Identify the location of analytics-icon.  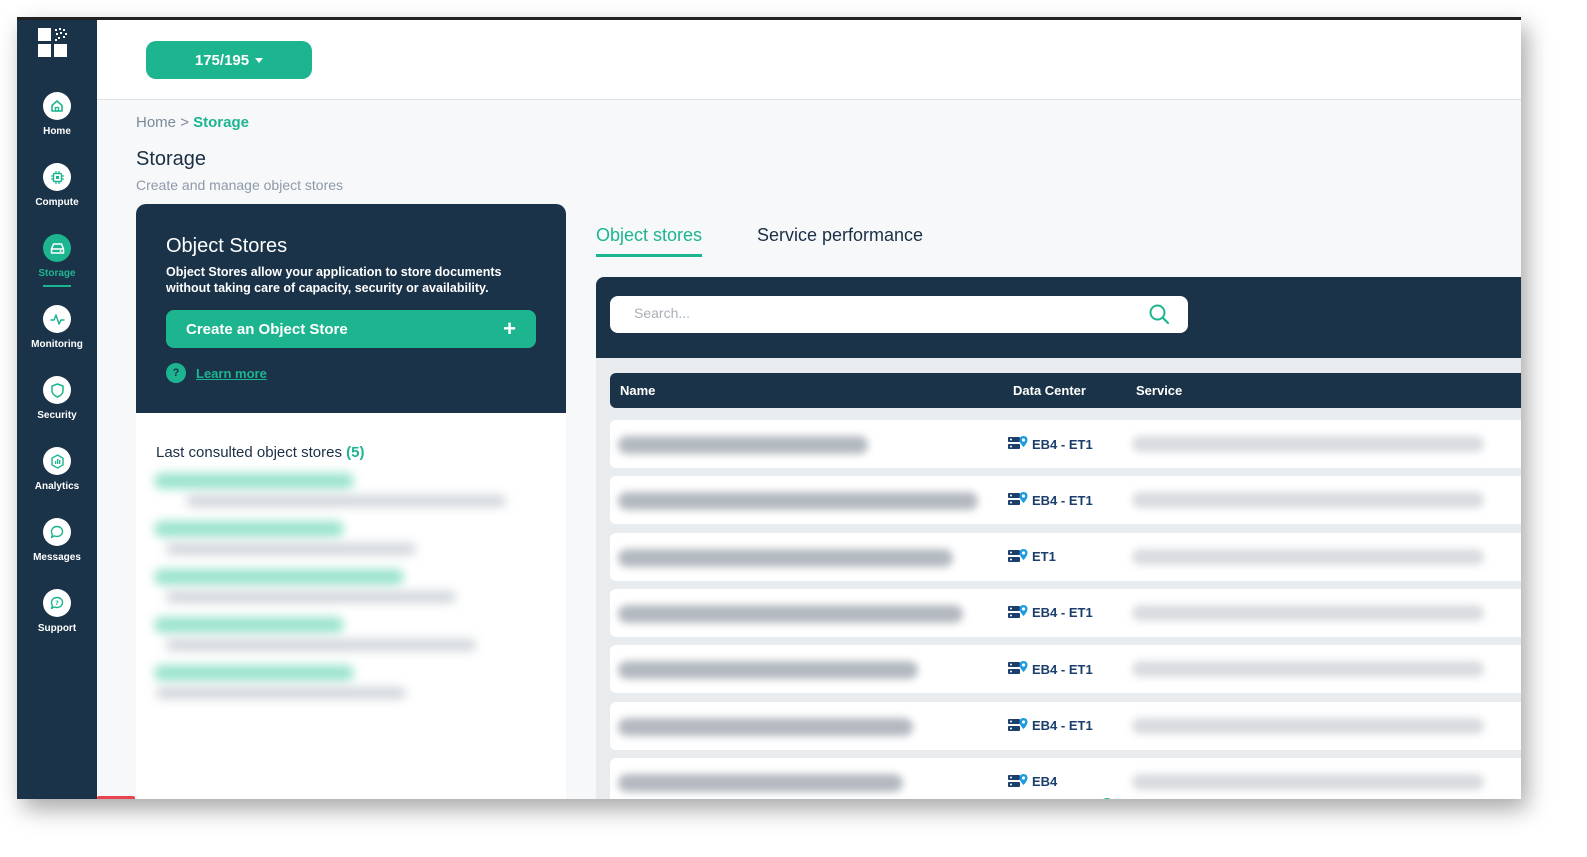
(57, 461).